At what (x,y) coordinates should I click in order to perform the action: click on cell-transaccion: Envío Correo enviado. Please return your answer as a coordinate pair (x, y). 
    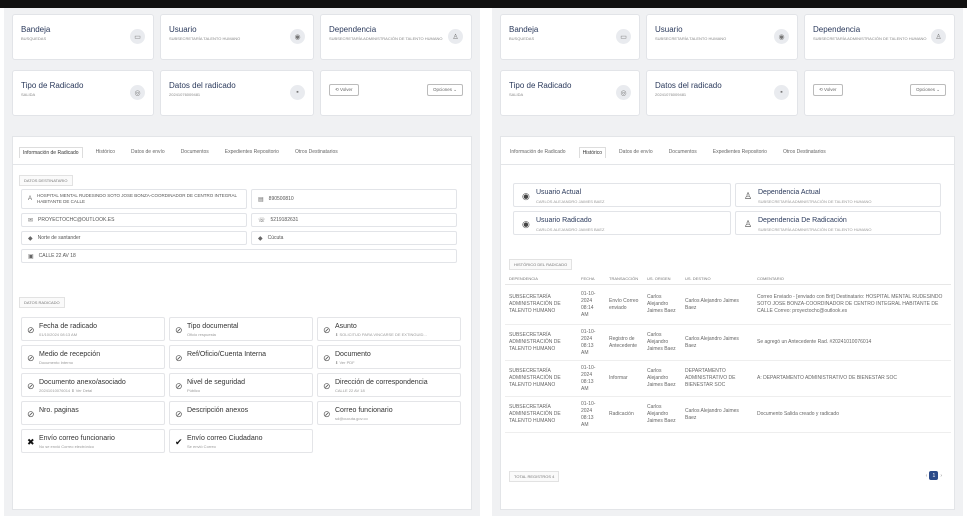
    Looking at the image, I should click on (624, 304).